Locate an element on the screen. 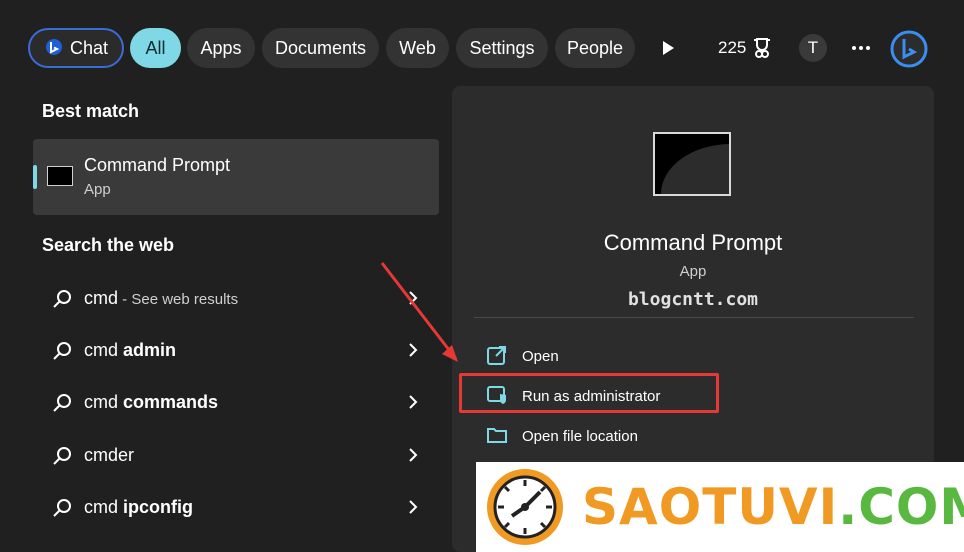 The width and height of the screenshot is (964, 552). tab-apps: Apps is located at coordinates (221, 48).